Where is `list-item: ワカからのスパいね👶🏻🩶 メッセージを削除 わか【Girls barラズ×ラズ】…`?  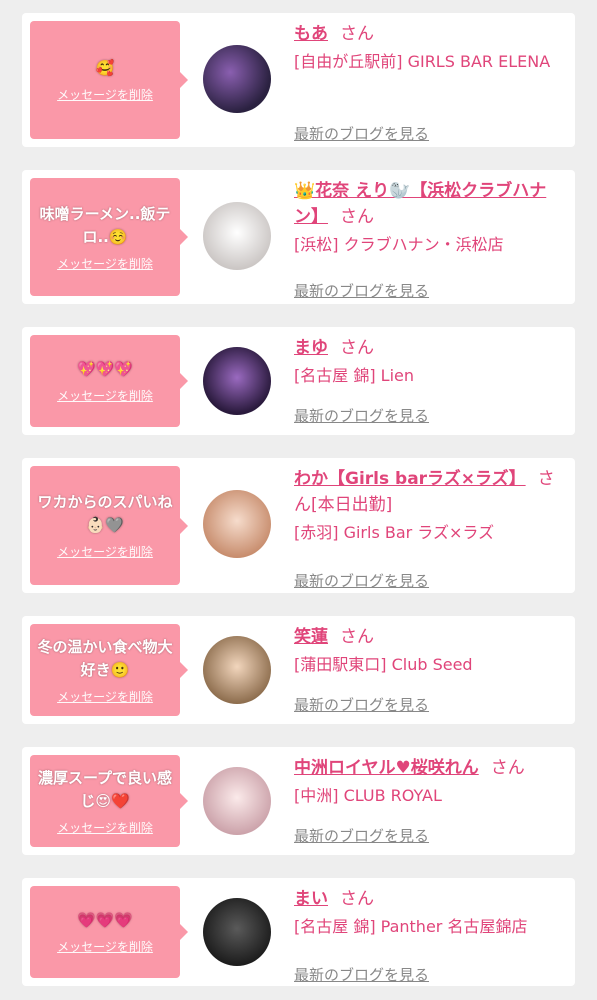
list-item: ワカからのスパいね👶🏻🩶 メッセージを削除 わか【Girls barラズ×ラズ】… is located at coordinates (298, 525).